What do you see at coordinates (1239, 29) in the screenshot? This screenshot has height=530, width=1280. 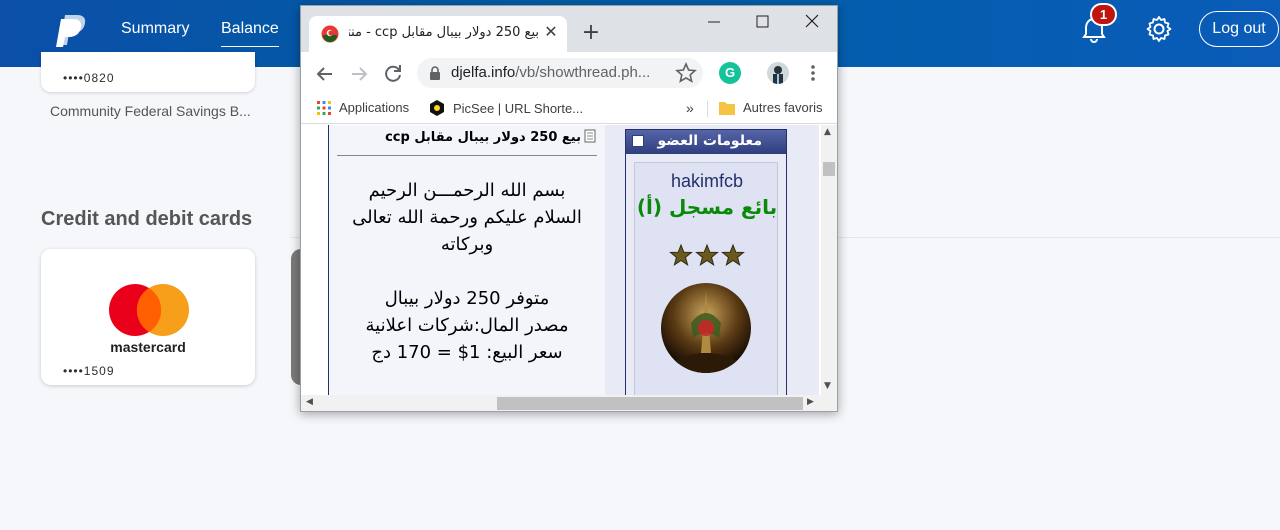 I see `logout-button: Log out` at bounding box center [1239, 29].